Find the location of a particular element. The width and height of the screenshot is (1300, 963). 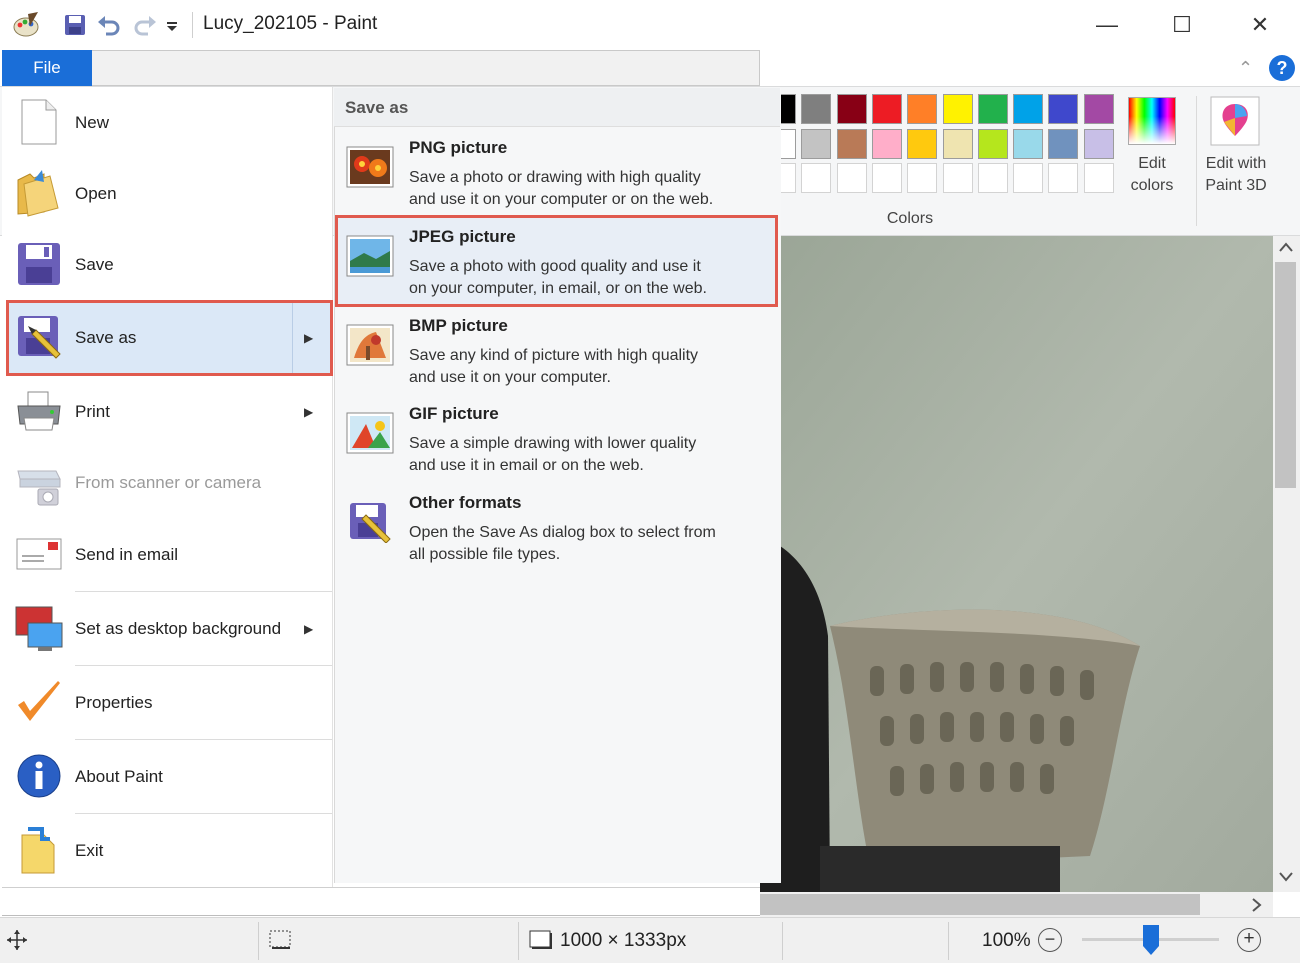

colors-group-label: Colors is located at coordinates (910, 218).